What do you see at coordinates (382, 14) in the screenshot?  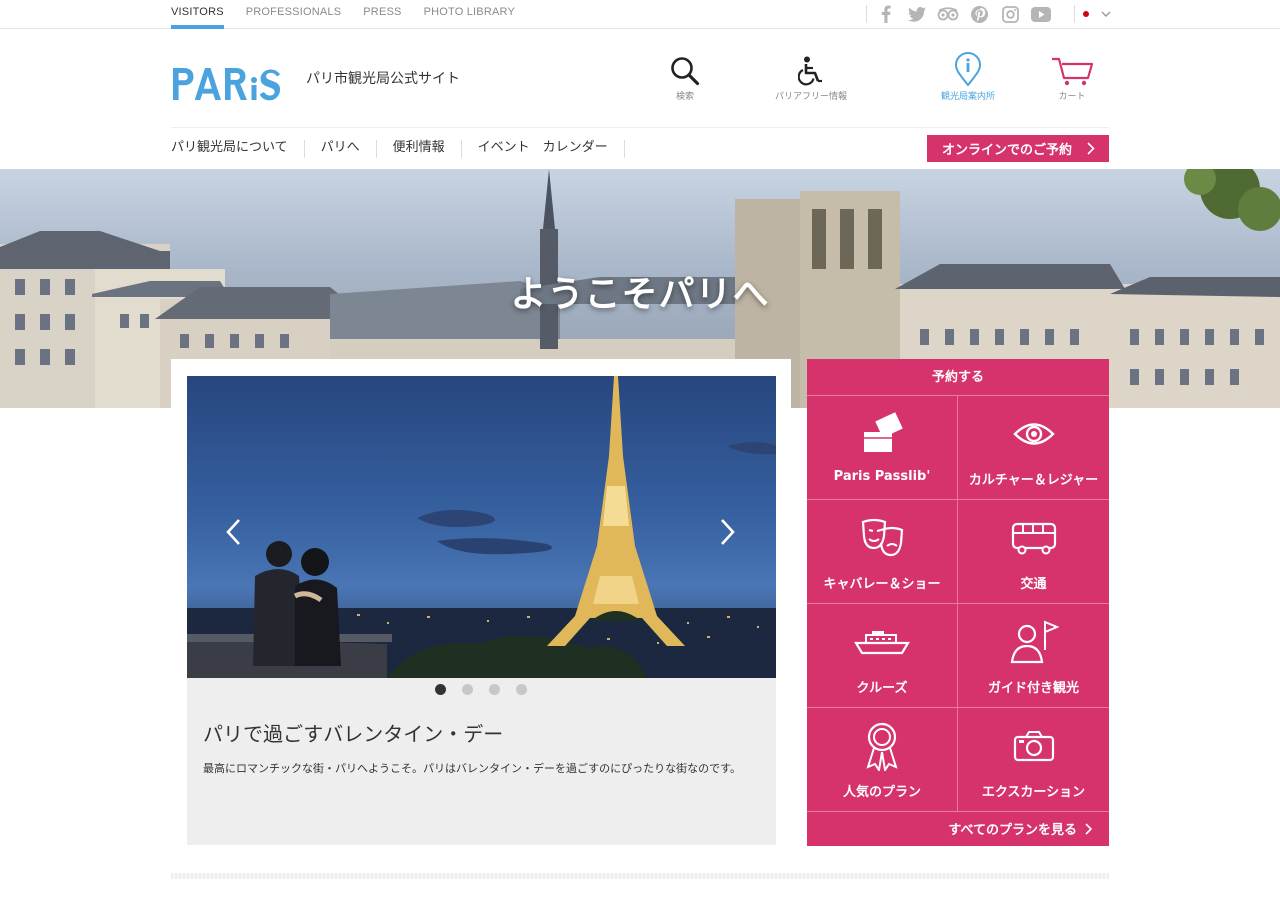 I see `nav-press: PRESS` at bounding box center [382, 14].